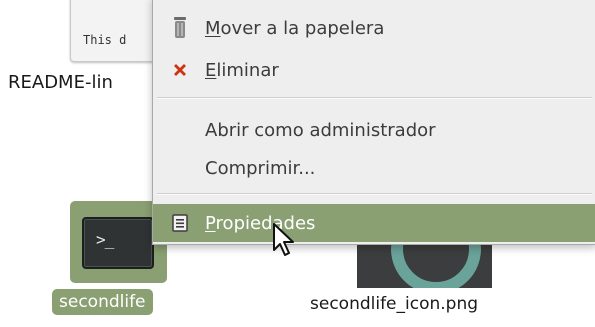  Describe the element at coordinates (105, 40) in the screenshot. I see `readme-thumbnail-text: This d` at that location.